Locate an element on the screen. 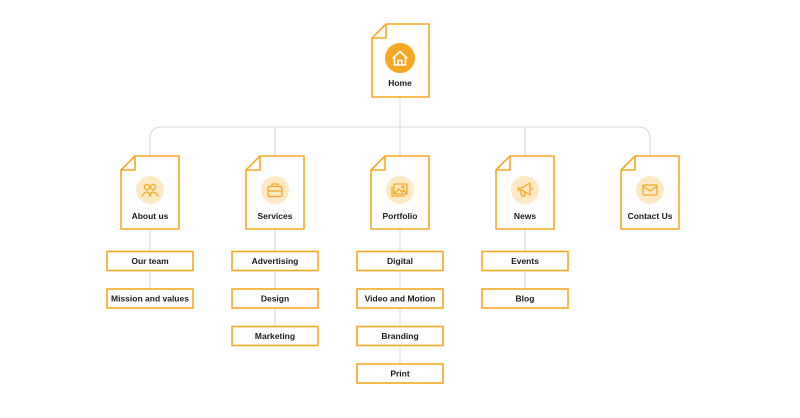 This screenshot has height=418, width=800. section-node-news: News is located at coordinates (525, 192).